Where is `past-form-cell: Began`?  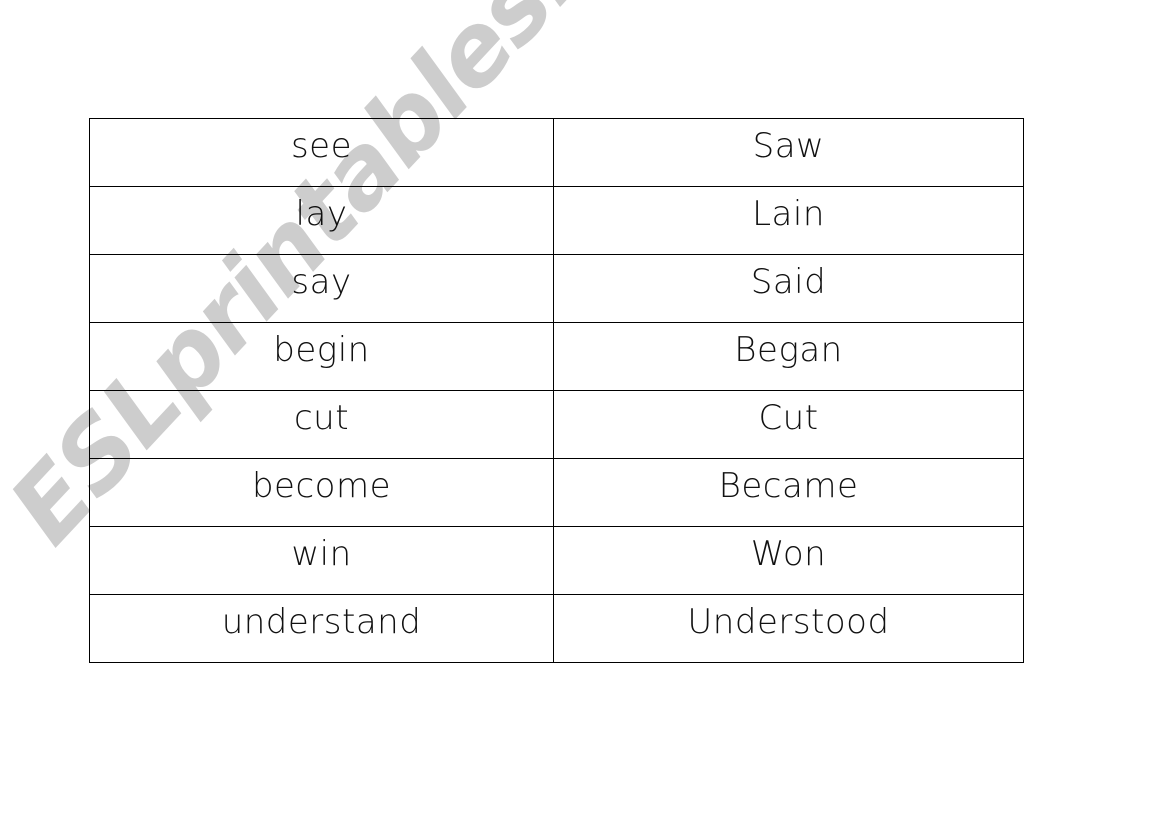
past-form-cell: Began is located at coordinates (788, 356).